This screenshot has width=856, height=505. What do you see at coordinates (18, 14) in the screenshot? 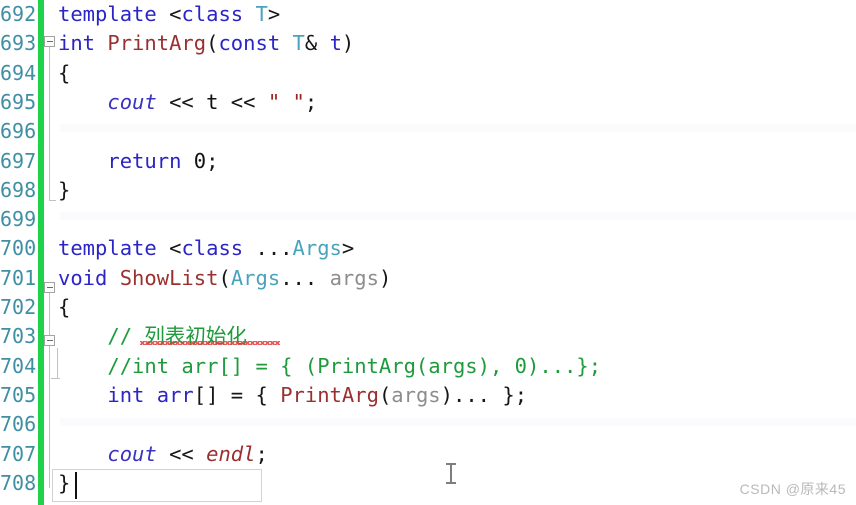
I see `line-number: 692` at bounding box center [18, 14].